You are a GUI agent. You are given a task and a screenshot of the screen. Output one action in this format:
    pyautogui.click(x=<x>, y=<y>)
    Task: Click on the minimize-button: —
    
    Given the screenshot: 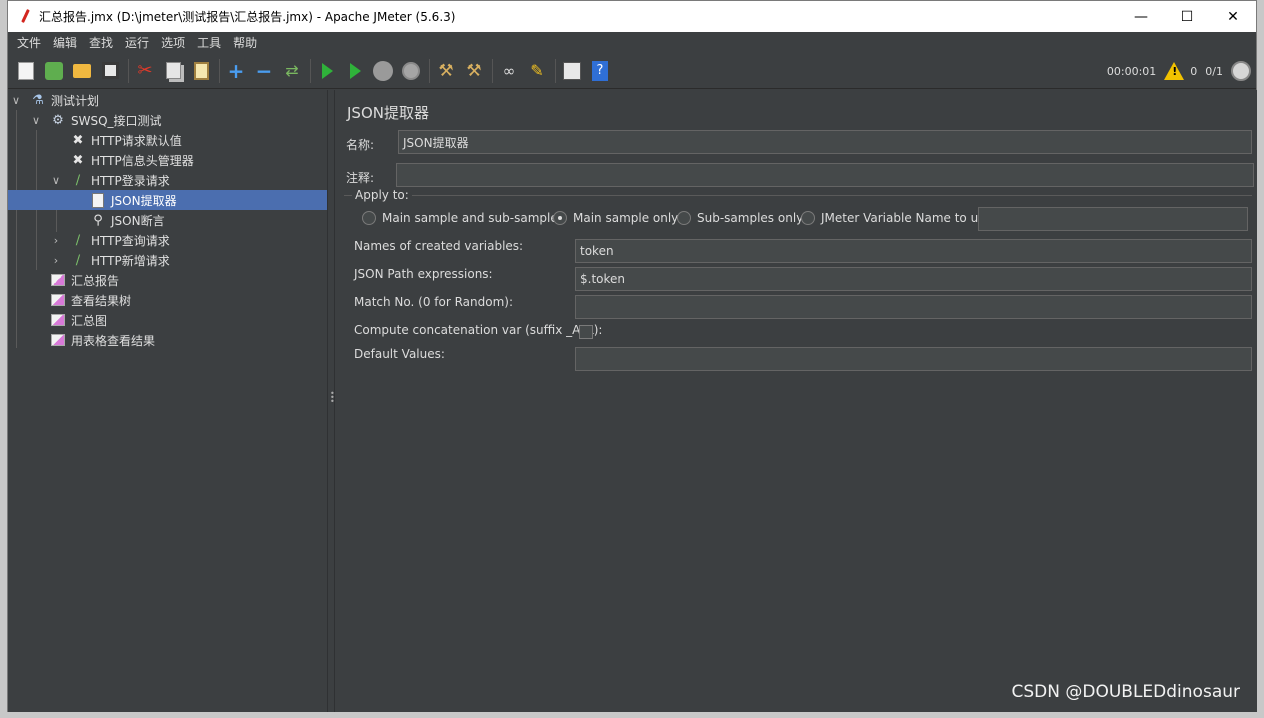 What is the action you would take?
    pyautogui.click(x=1141, y=16)
    